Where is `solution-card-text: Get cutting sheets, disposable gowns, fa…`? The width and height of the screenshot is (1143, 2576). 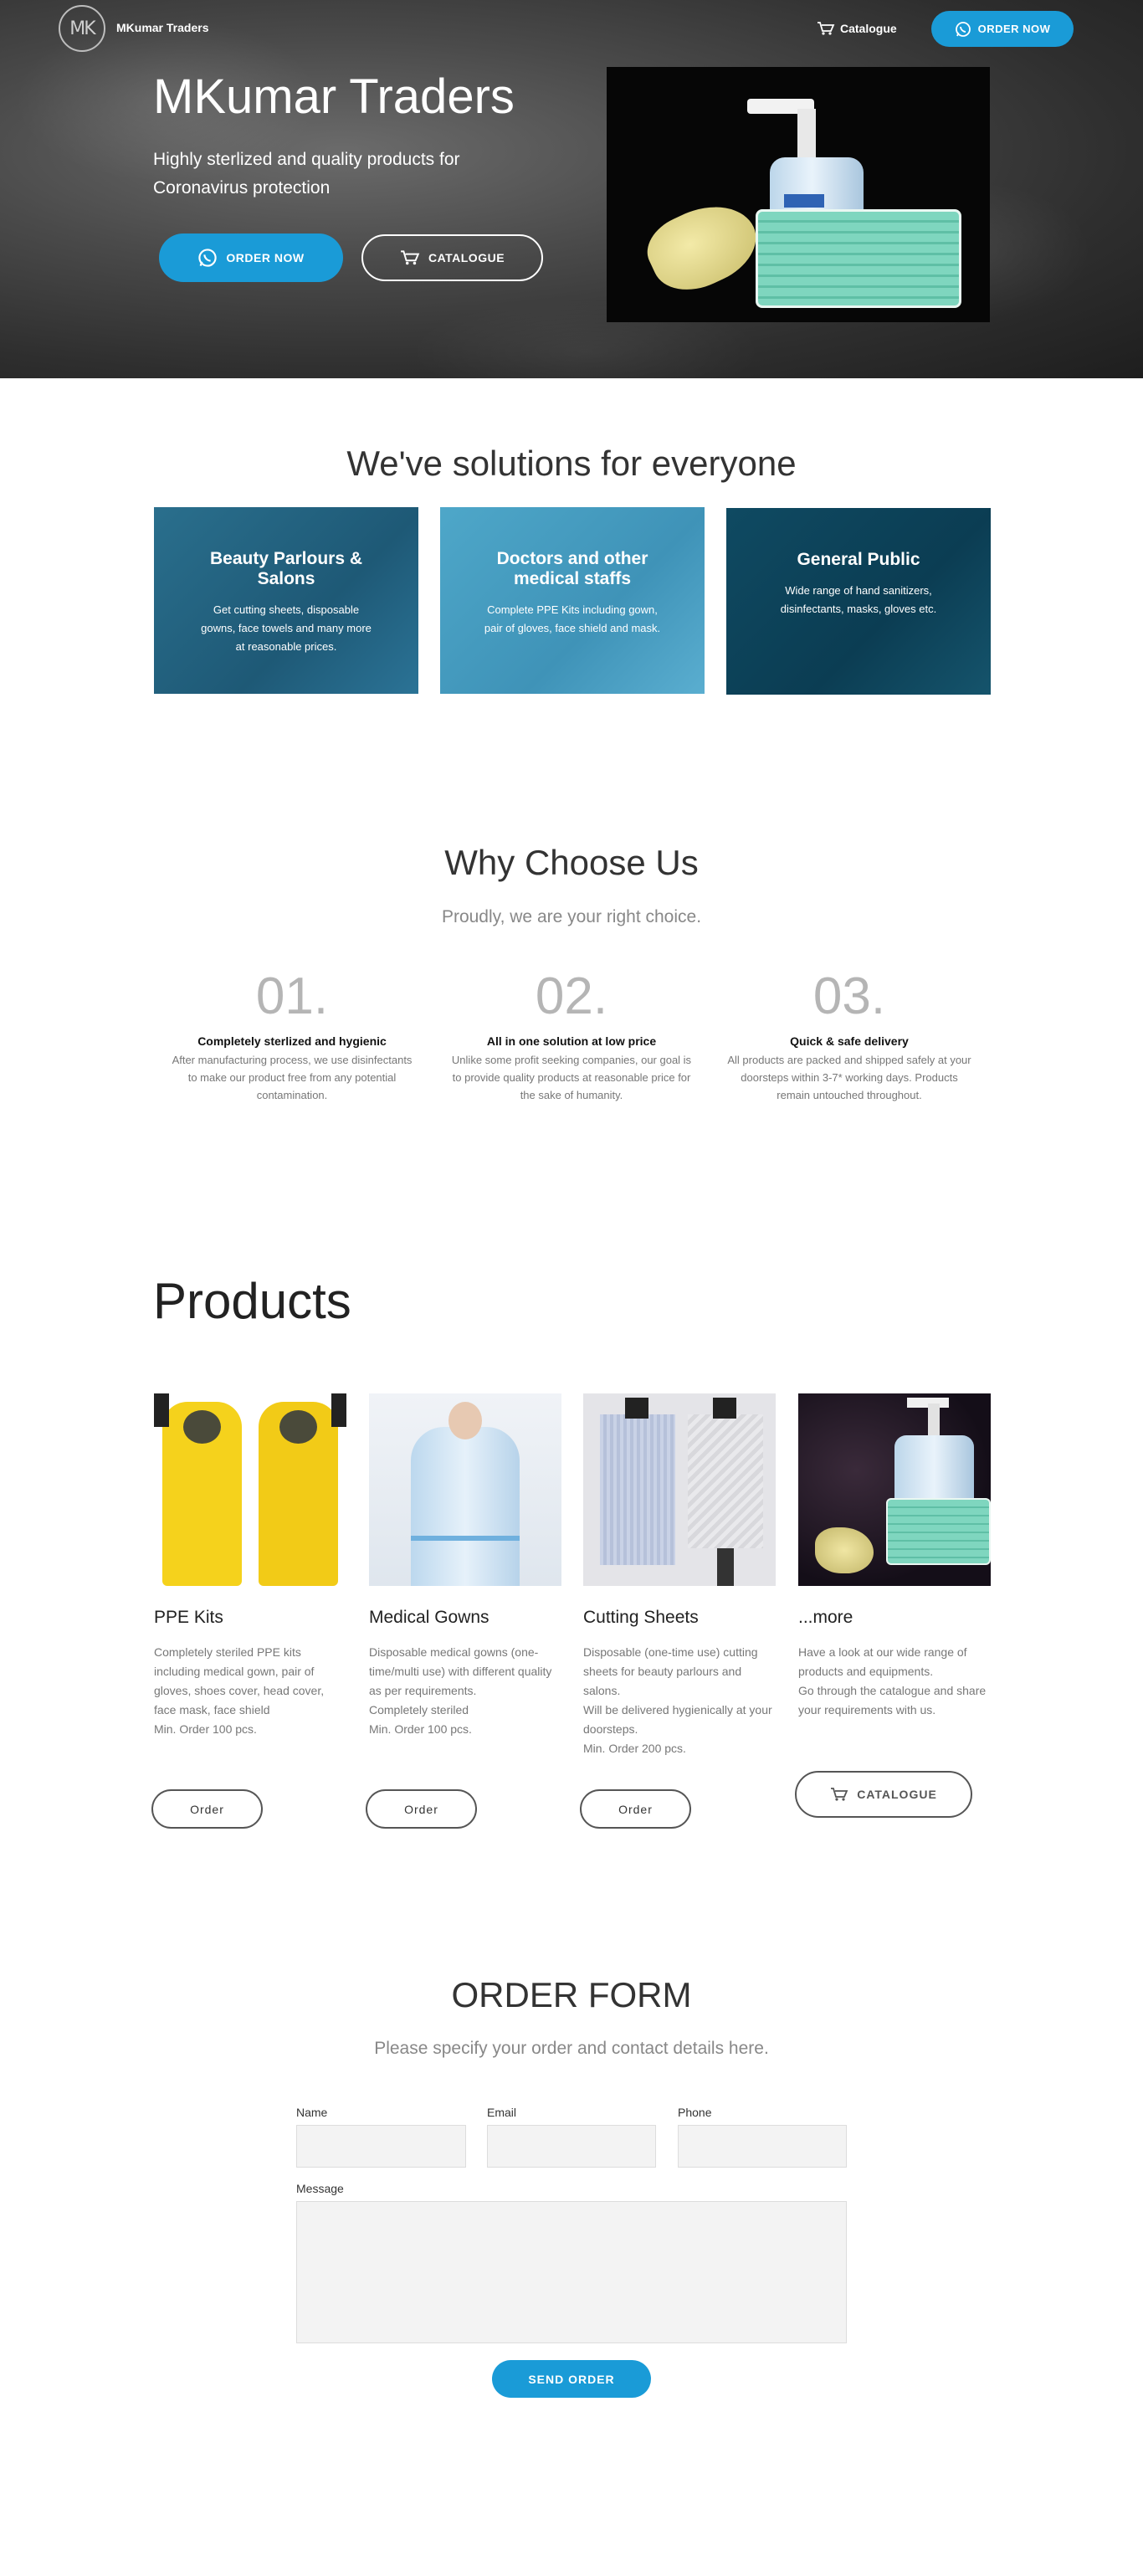 solution-card-text: Get cutting sheets, disposable gowns, fa… is located at coordinates (286, 628).